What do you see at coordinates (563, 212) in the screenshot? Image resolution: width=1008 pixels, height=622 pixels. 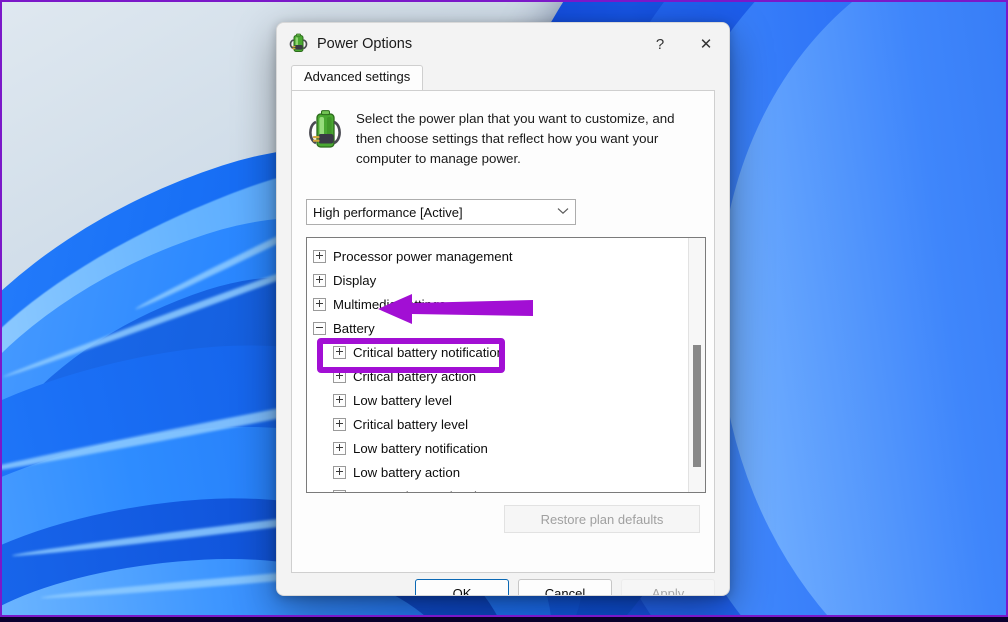 I see `chevron-down-icon` at bounding box center [563, 212].